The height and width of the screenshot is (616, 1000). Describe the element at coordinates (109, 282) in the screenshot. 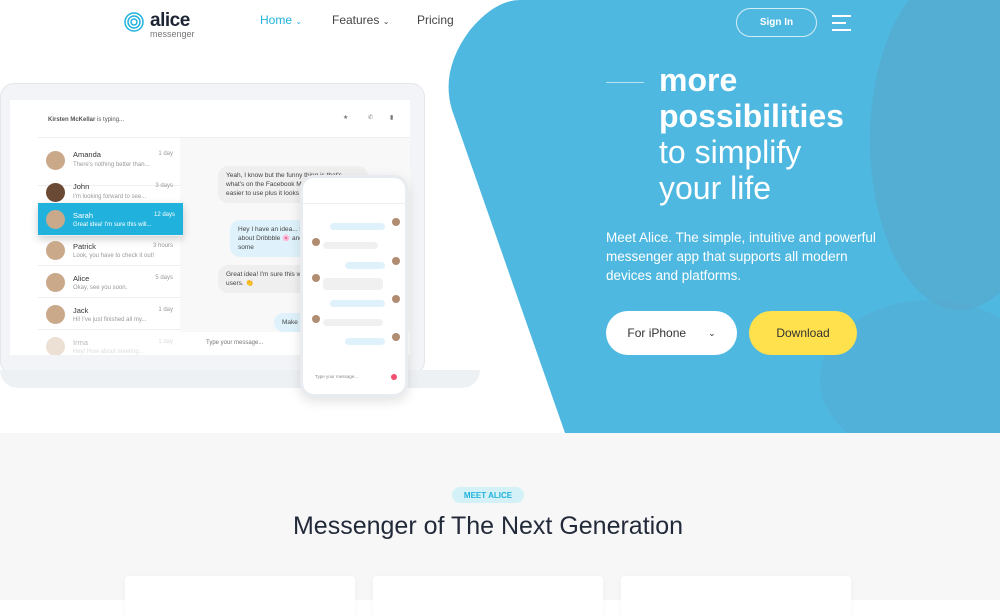

I see `contact-item: Alice Okay, see you soon. 5 days` at that location.